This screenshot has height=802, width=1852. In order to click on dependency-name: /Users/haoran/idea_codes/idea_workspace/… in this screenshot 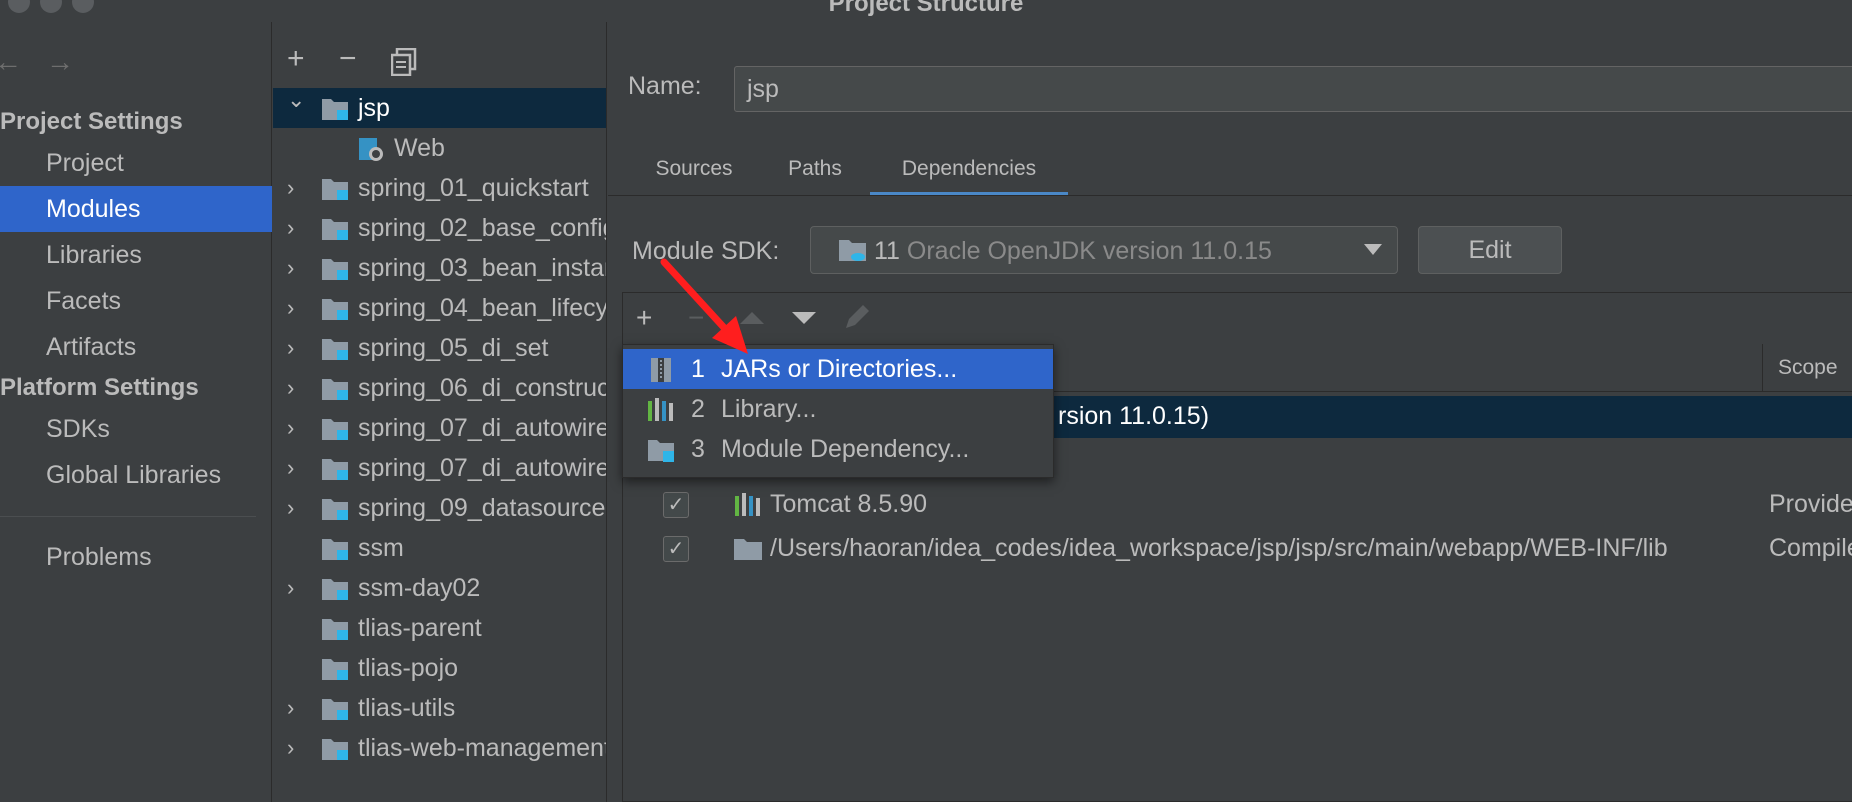, I will do `click(1219, 548)`.